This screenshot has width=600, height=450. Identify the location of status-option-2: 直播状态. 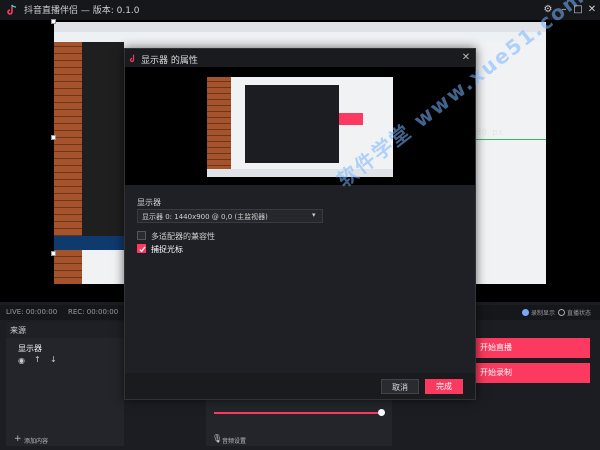
(579, 312).